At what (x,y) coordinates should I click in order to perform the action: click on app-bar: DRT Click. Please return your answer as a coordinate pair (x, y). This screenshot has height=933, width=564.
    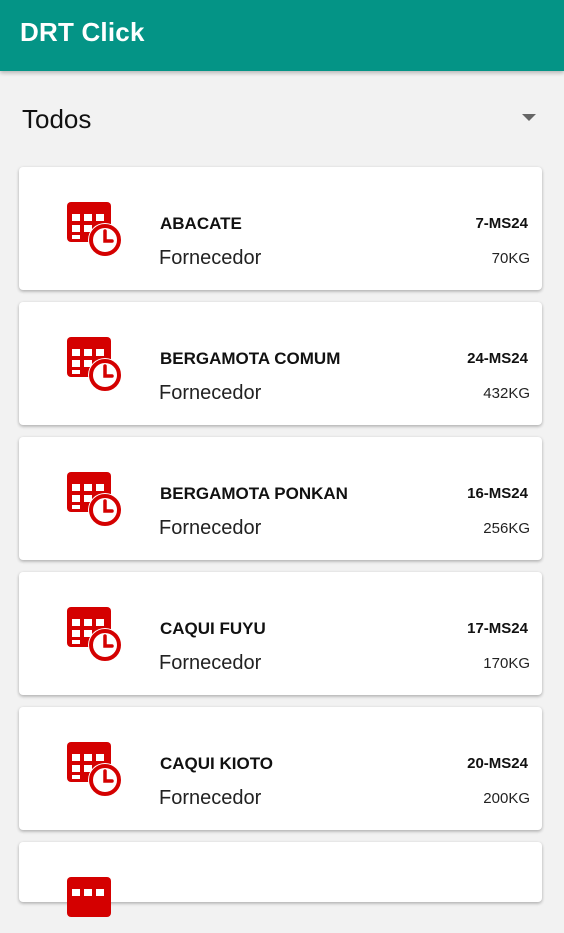
    Looking at the image, I should click on (282, 35).